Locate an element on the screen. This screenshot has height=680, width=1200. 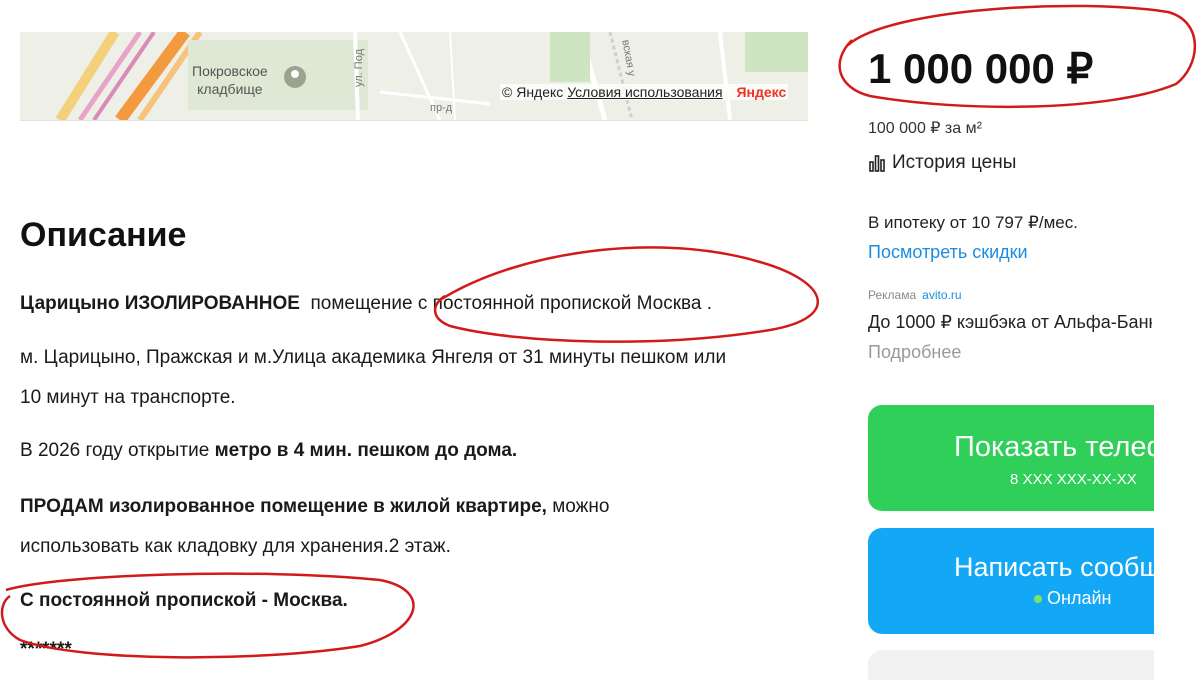
map-street-label: пр-д is located at coordinates (441, 108).